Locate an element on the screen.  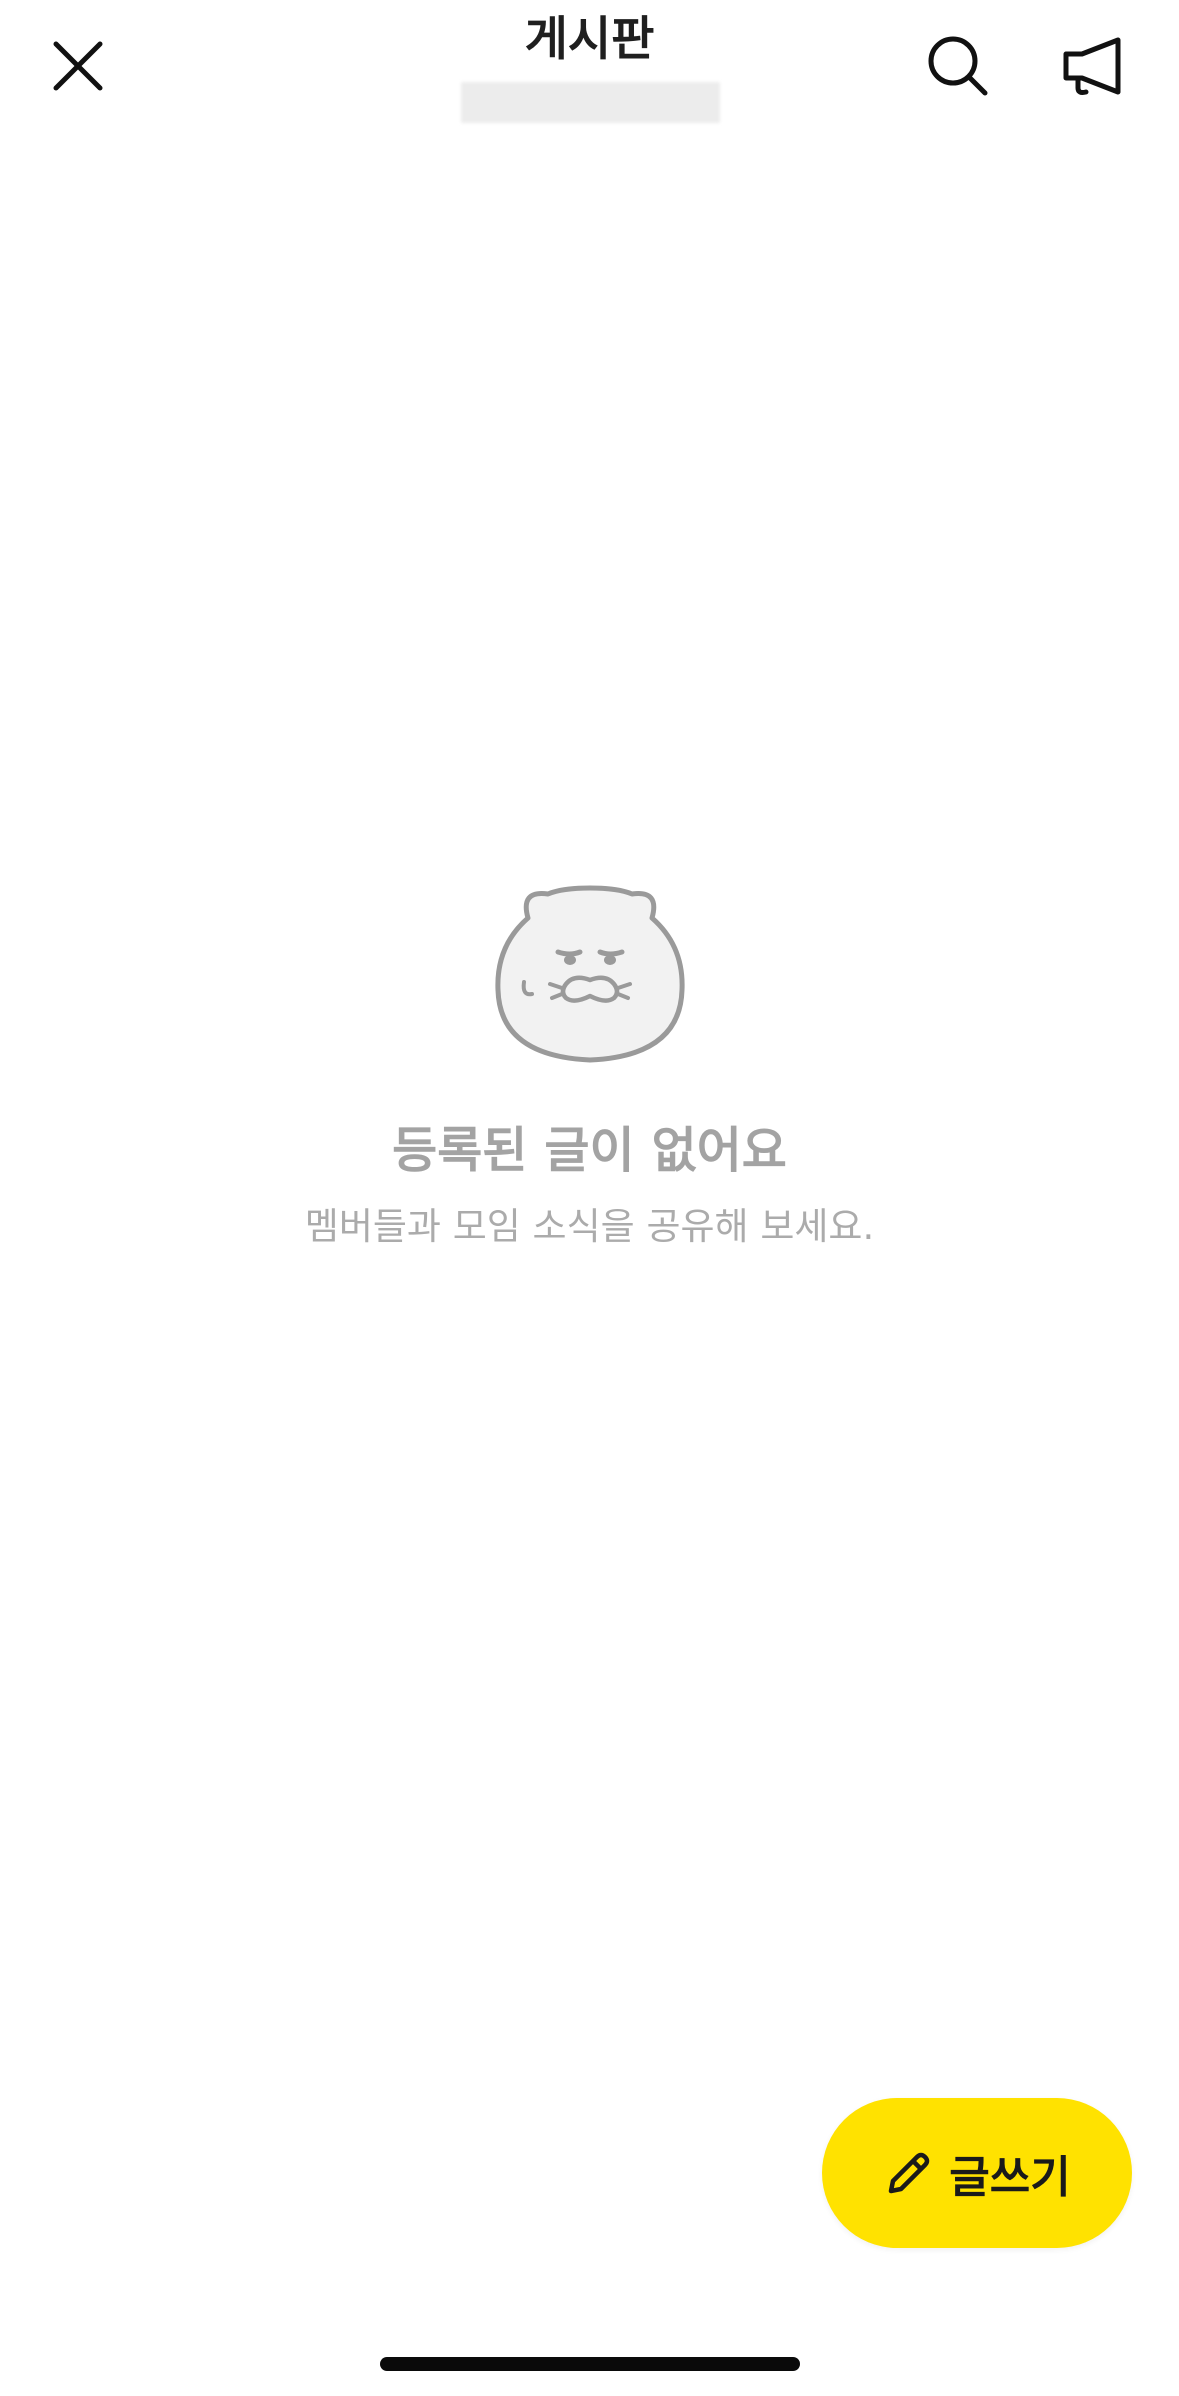
search-button is located at coordinates (958, 66).